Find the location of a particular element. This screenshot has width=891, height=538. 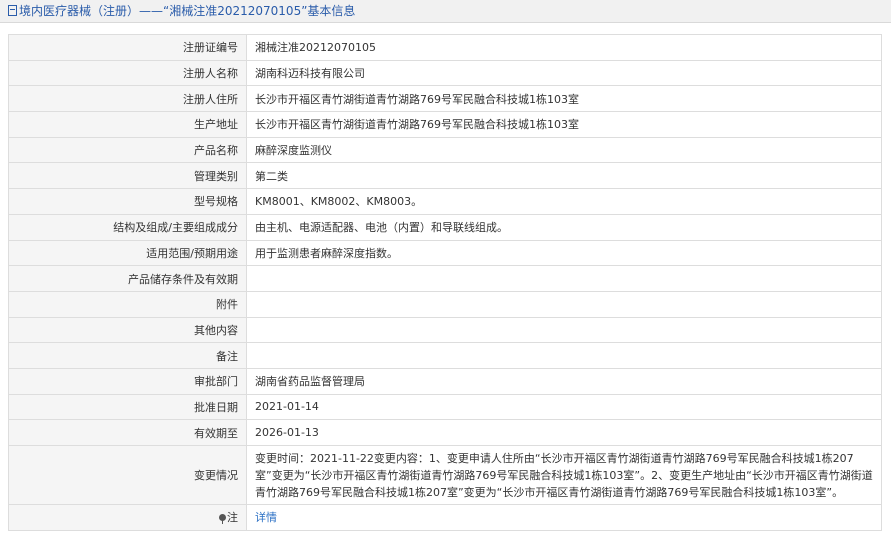

table-row: 适用范围/预期用途 用于监测患者麻醉深度指数。 is located at coordinates (445, 253).